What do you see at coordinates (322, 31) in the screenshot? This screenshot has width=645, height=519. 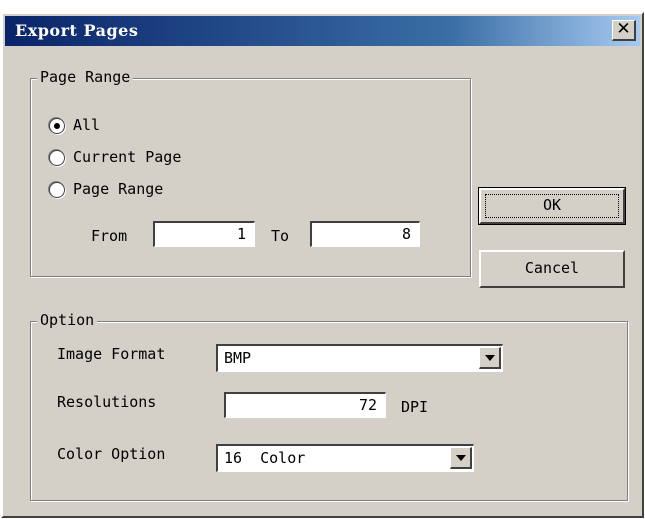 I see `title-bar: Export Pages ✕` at bounding box center [322, 31].